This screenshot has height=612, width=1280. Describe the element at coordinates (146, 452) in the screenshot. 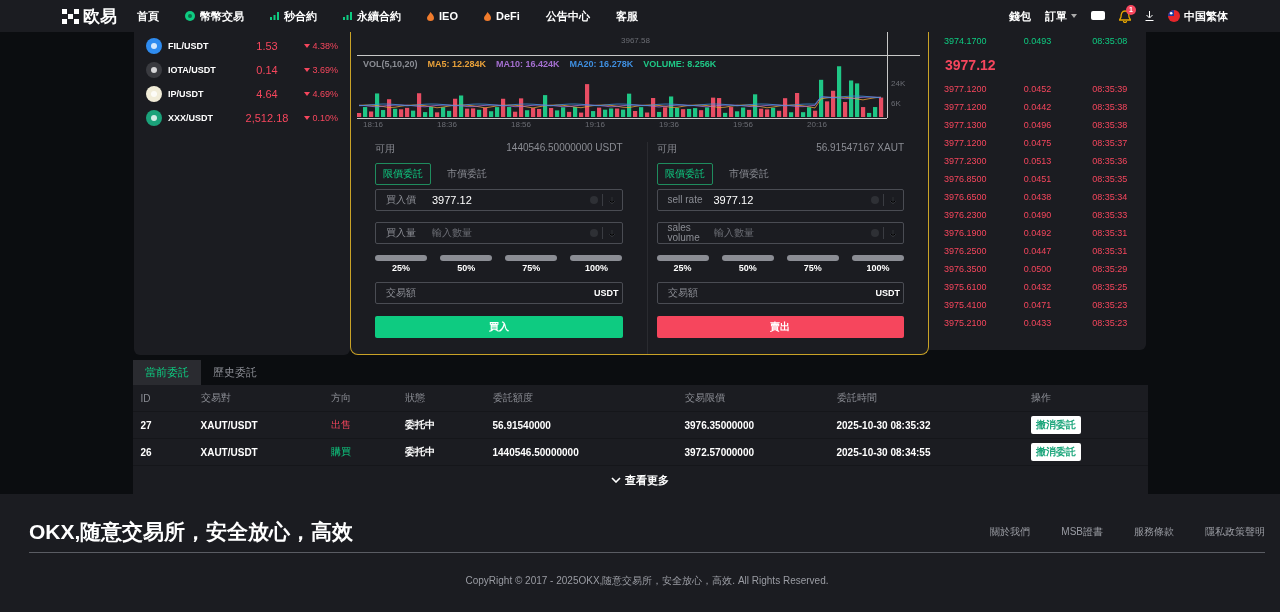

I see `table-cell-text: 26` at that location.